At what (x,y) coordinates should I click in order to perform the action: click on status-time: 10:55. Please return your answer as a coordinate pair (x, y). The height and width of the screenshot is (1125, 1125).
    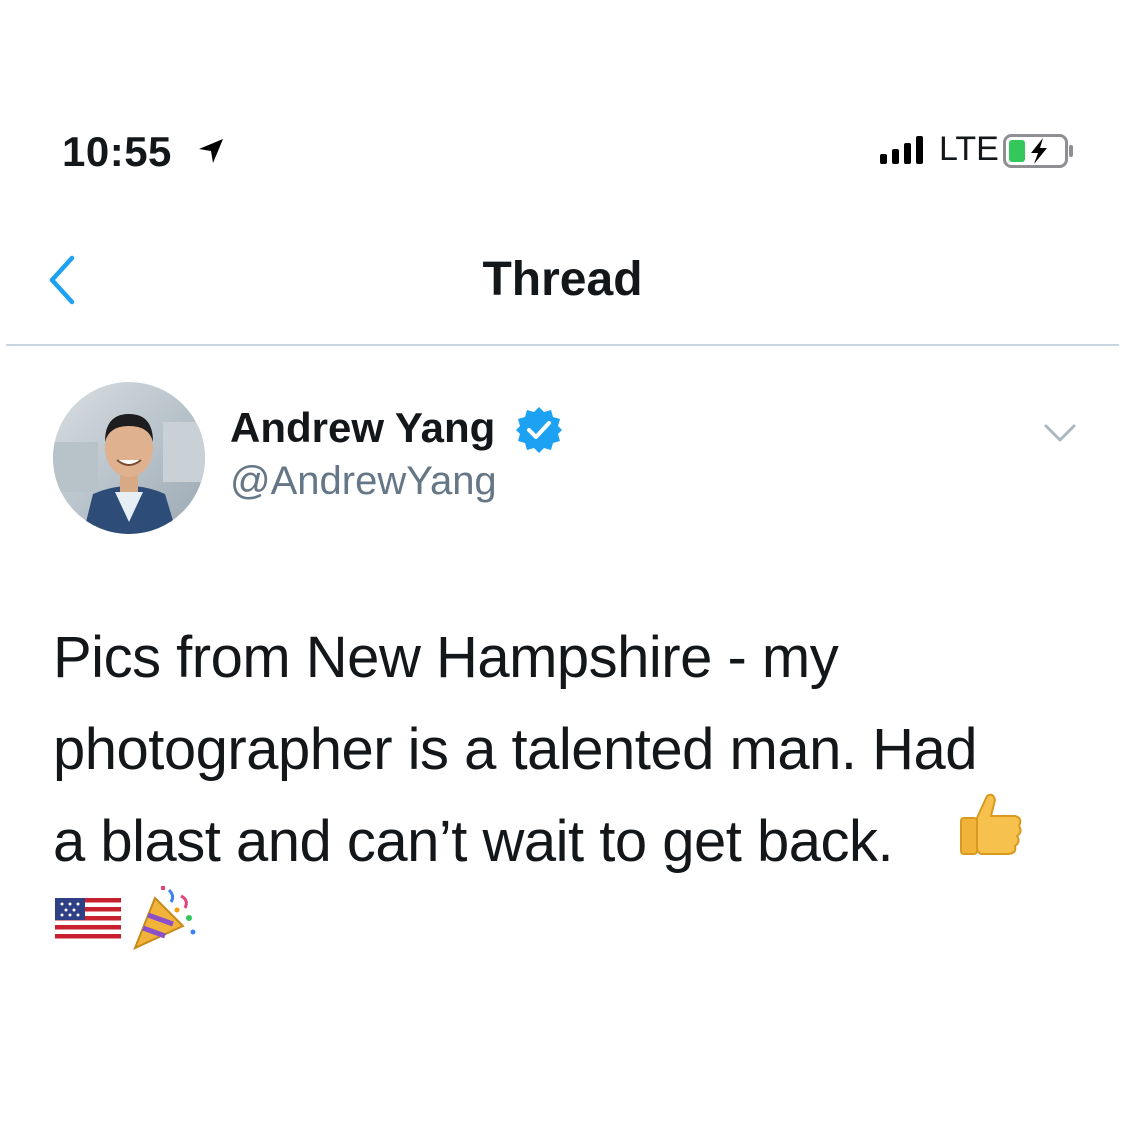
    Looking at the image, I should click on (117, 151).